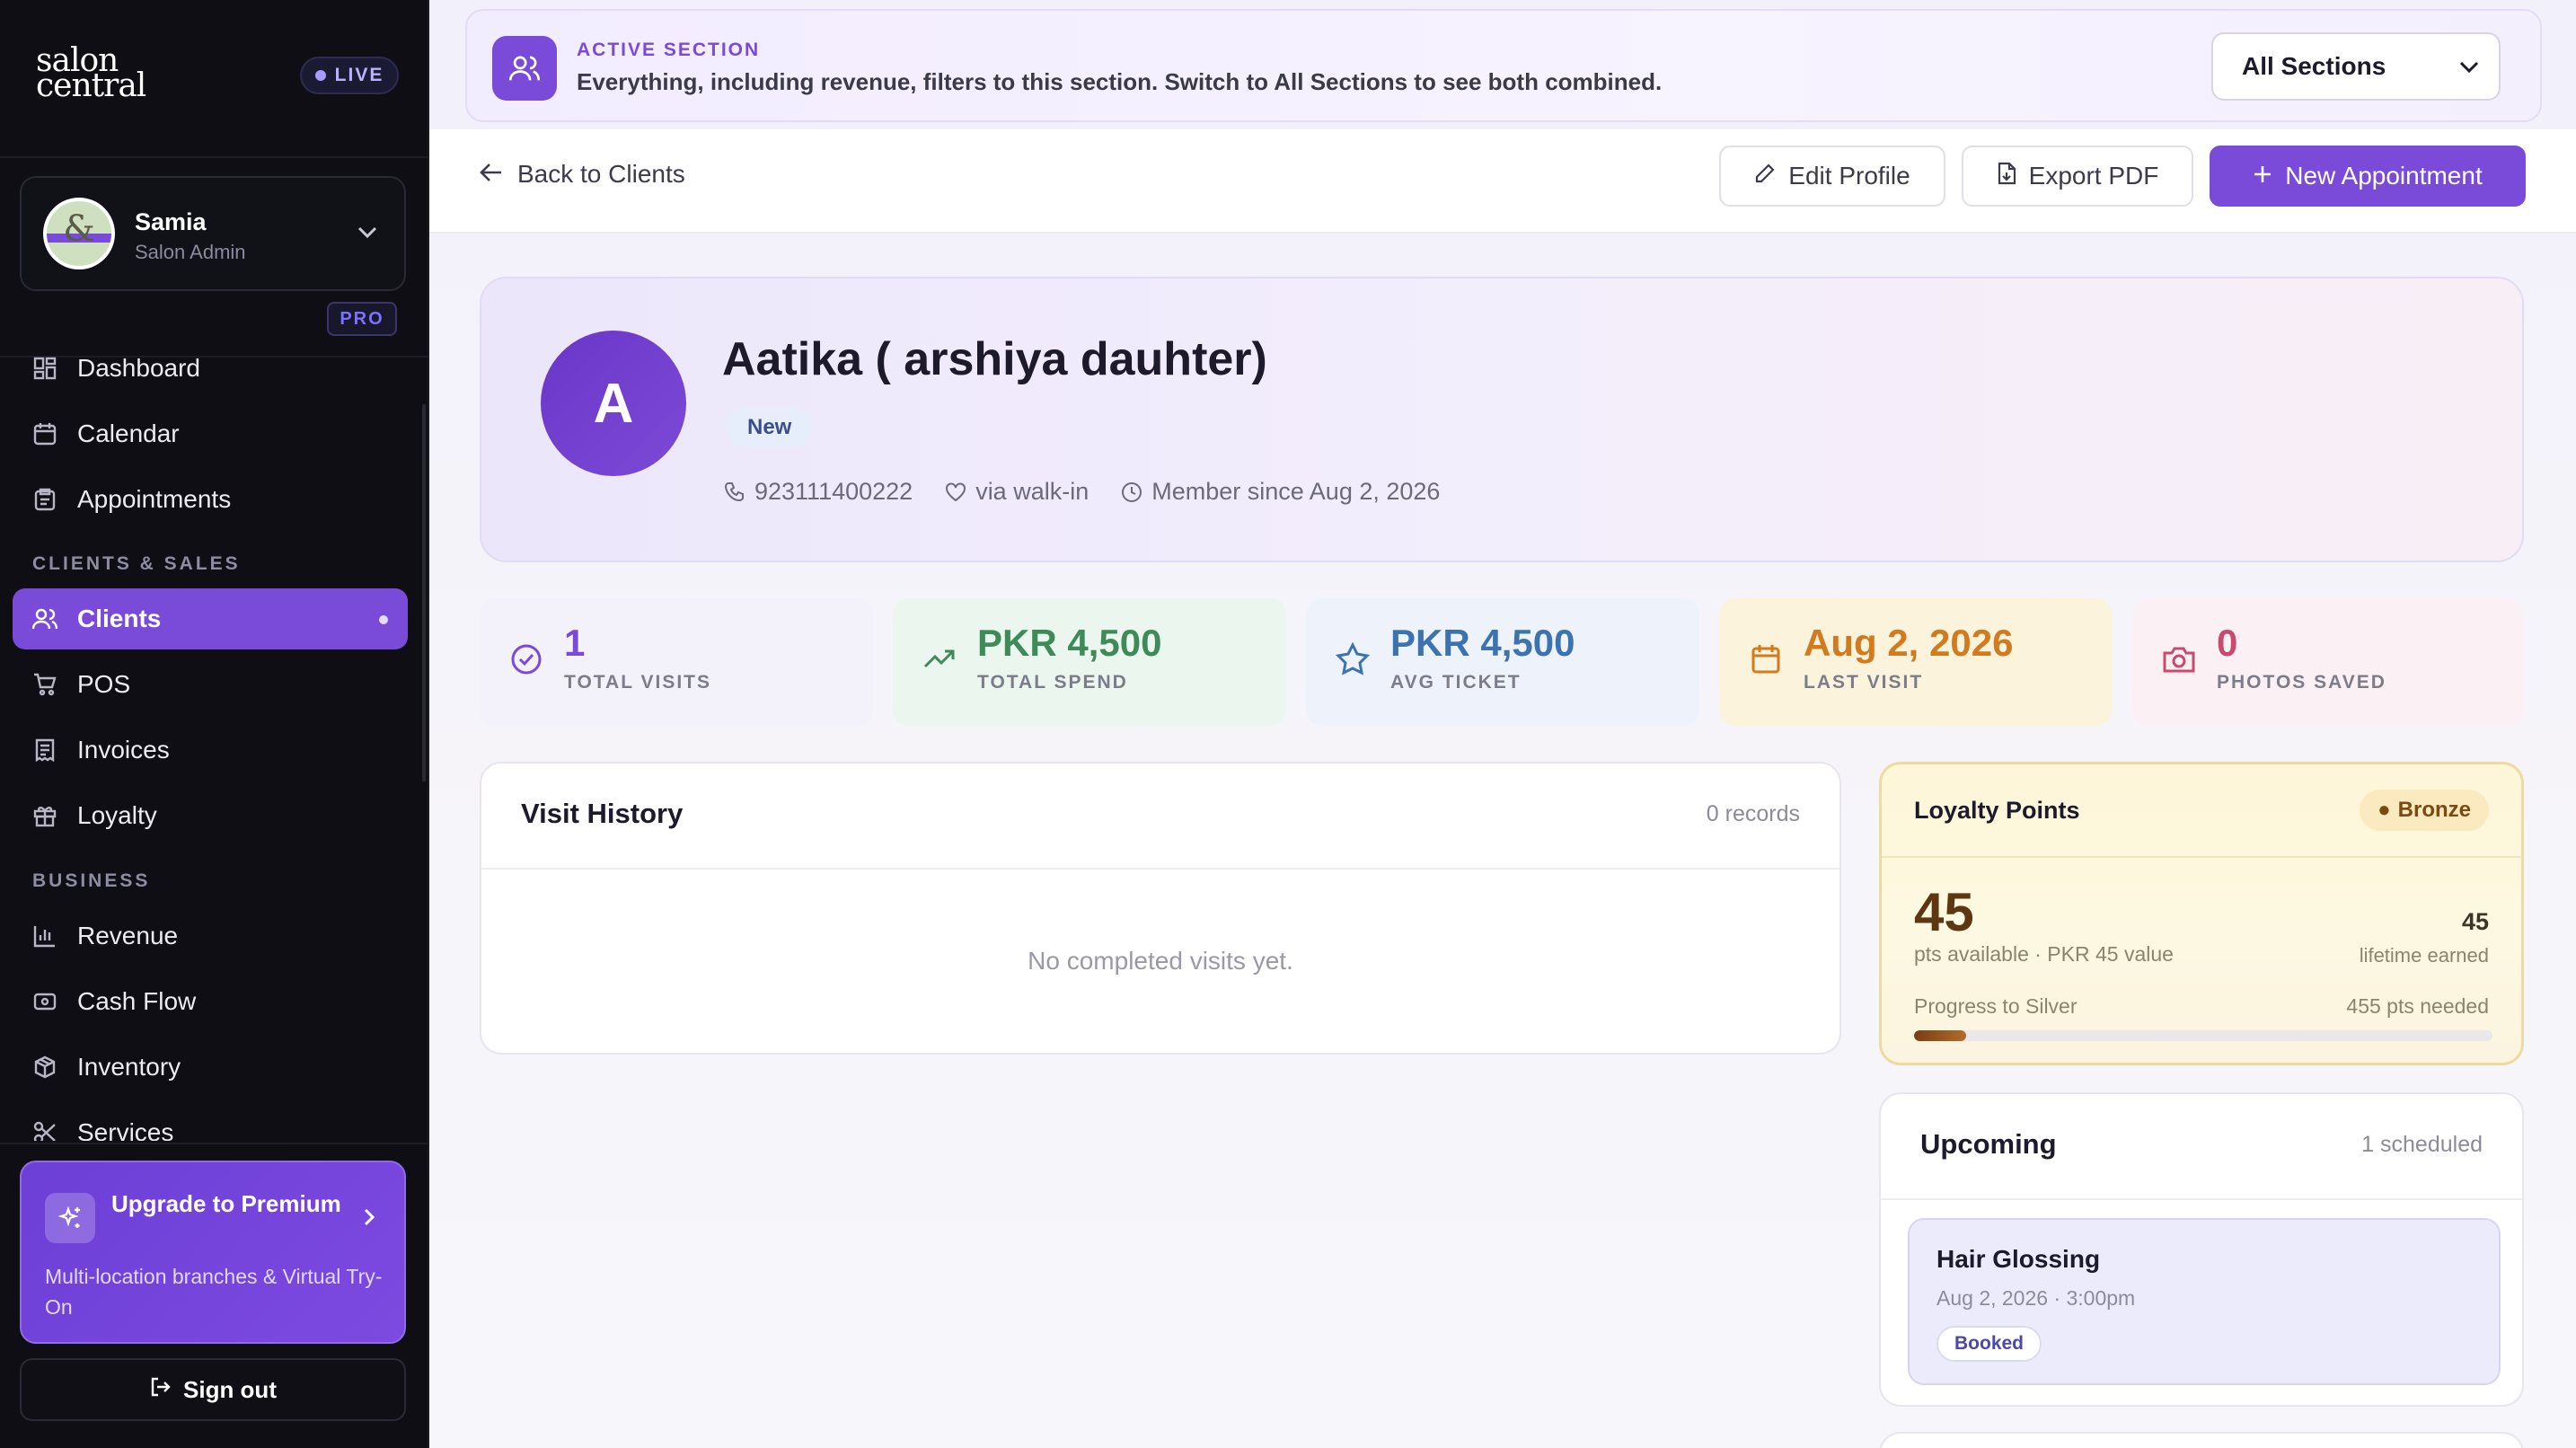 Image resolution: width=2576 pixels, height=1448 pixels. Describe the element at coordinates (2006, 177) in the screenshot. I see `file-download-icon` at that location.